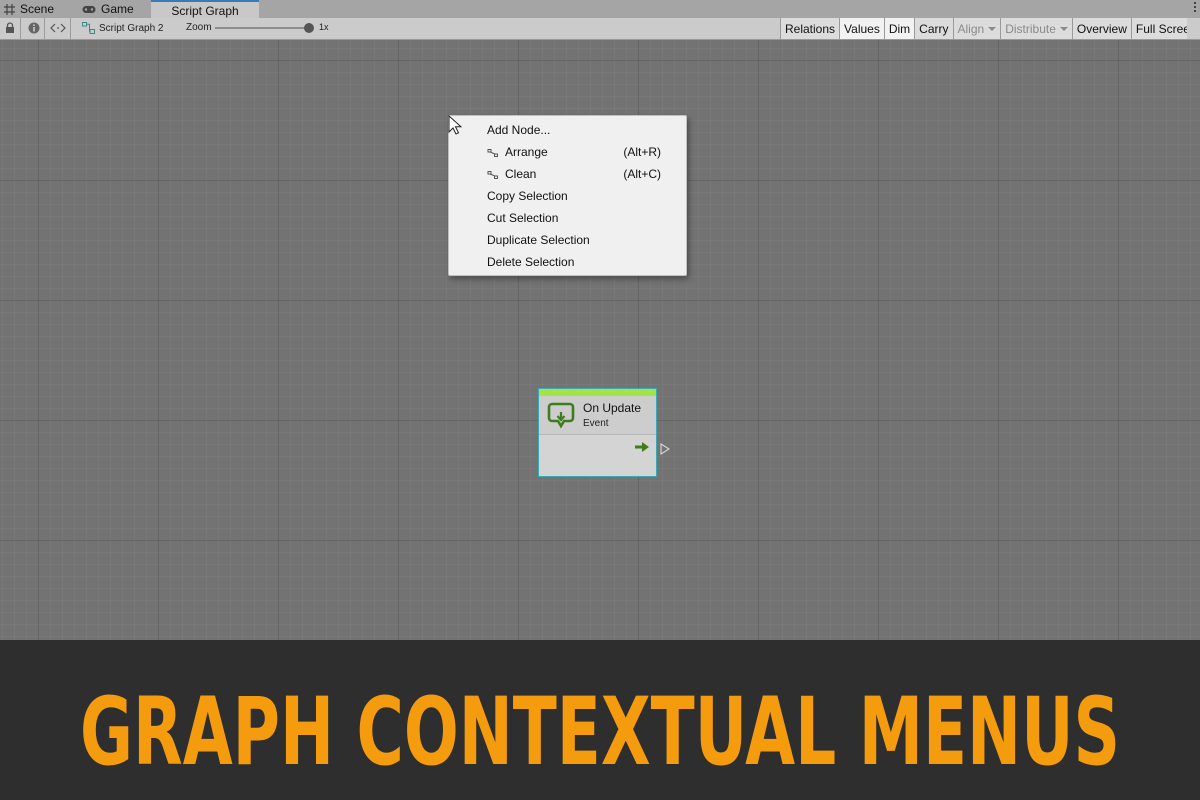  I want to click on menu-item-delete-selection: Delete Selection, so click(567, 262).